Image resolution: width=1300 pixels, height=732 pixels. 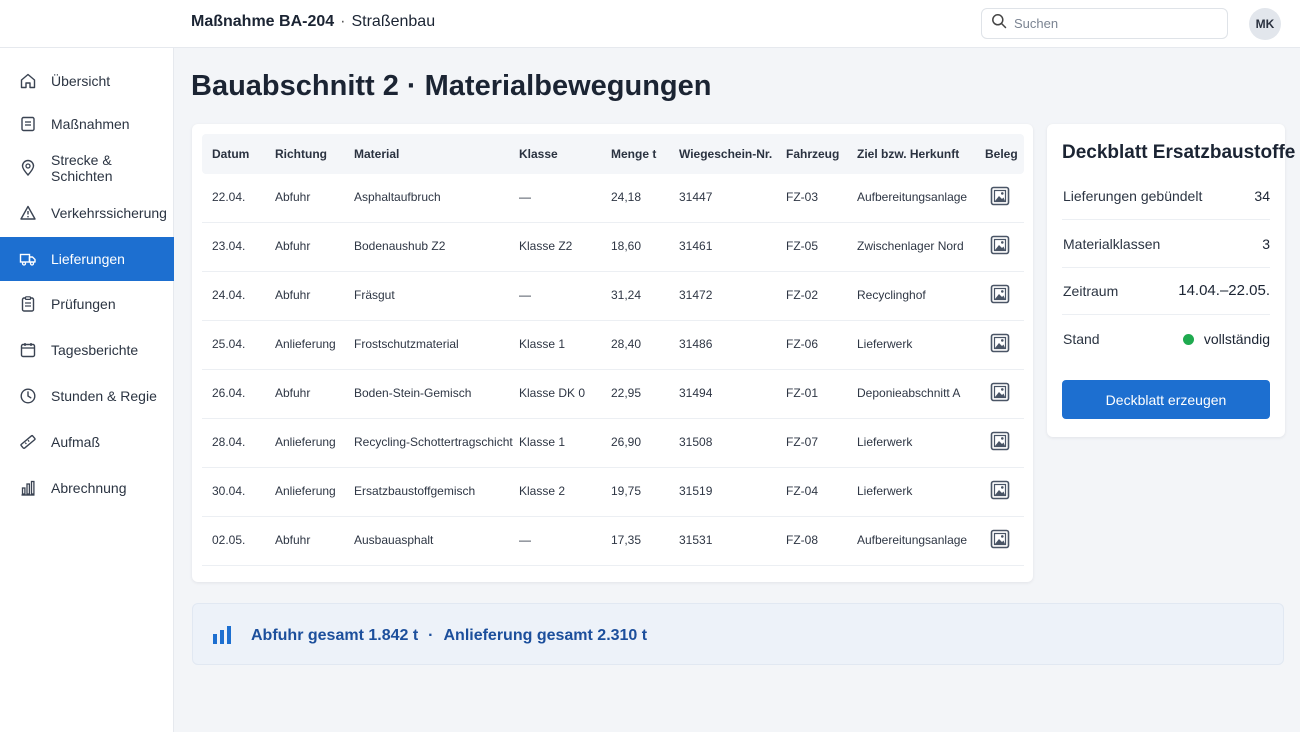 What do you see at coordinates (626, 393) in the screenshot?
I see `cell-menge: 22,95` at bounding box center [626, 393].